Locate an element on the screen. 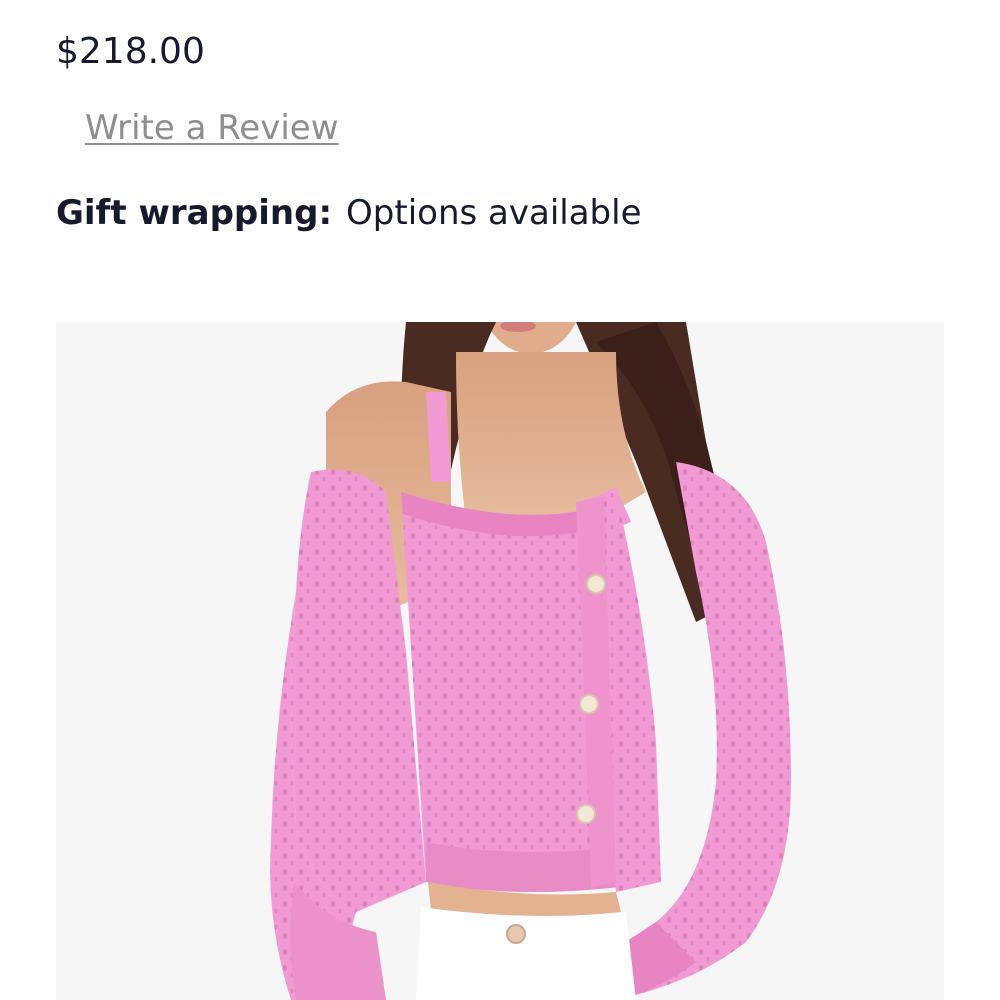 The height and width of the screenshot is (1000, 1000). write-review-link: Write a Review is located at coordinates (212, 128).